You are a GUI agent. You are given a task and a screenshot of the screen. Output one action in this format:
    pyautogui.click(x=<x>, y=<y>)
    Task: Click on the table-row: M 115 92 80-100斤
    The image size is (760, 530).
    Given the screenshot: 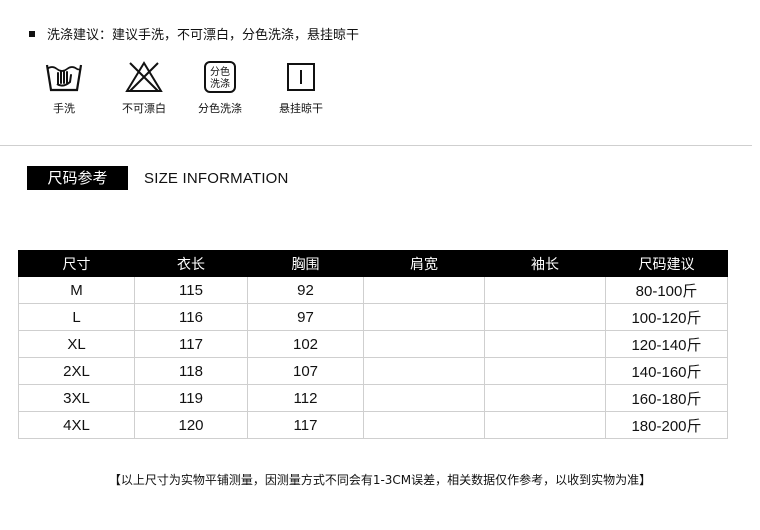 What is the action you would take?
    pyautogui.click(x=373, y=290)
    